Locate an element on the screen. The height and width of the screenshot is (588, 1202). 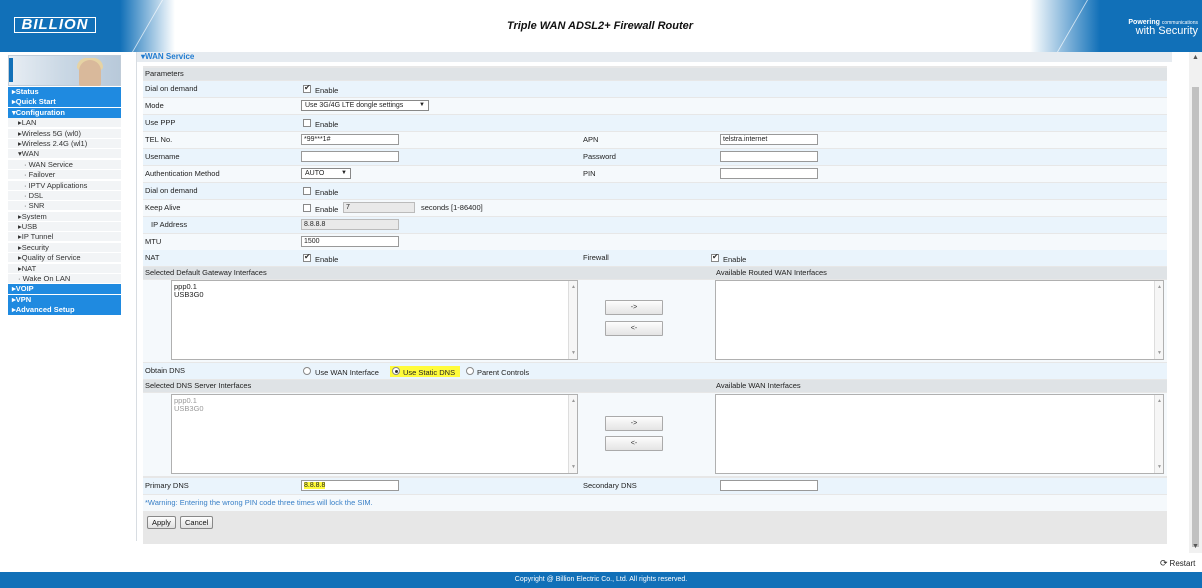
mtu-input: 1500 is located at coordinates (350, 241).